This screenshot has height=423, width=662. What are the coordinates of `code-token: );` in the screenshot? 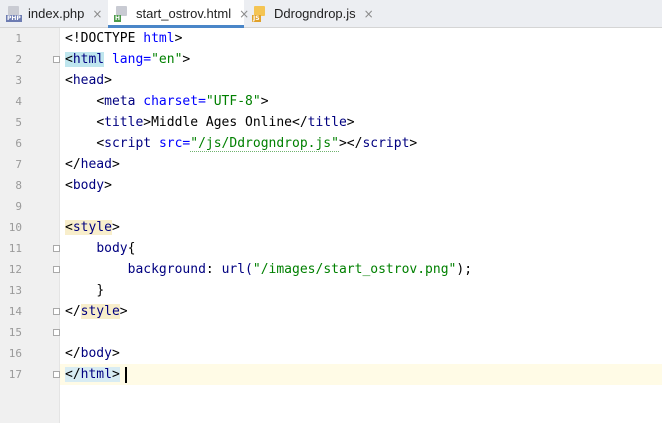 It's located at (464, 269).